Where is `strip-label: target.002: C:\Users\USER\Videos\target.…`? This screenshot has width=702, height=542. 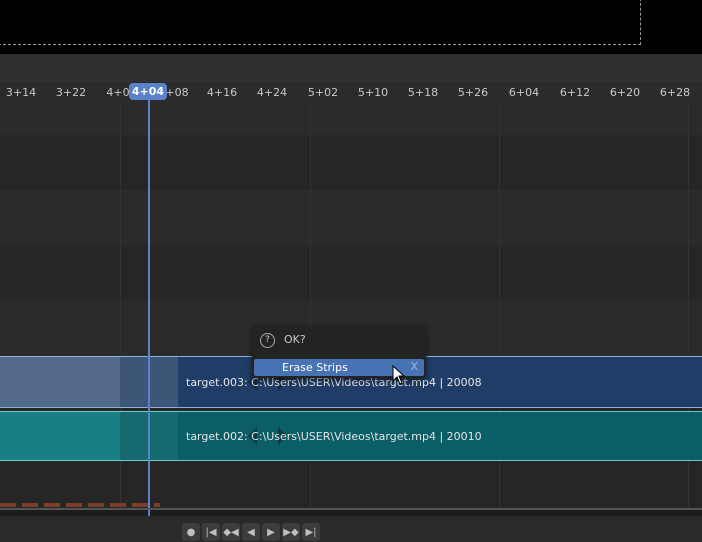 strip-label: target.002: C:\Users\USER\Videos\target.… is located at coordinates (334, 436).